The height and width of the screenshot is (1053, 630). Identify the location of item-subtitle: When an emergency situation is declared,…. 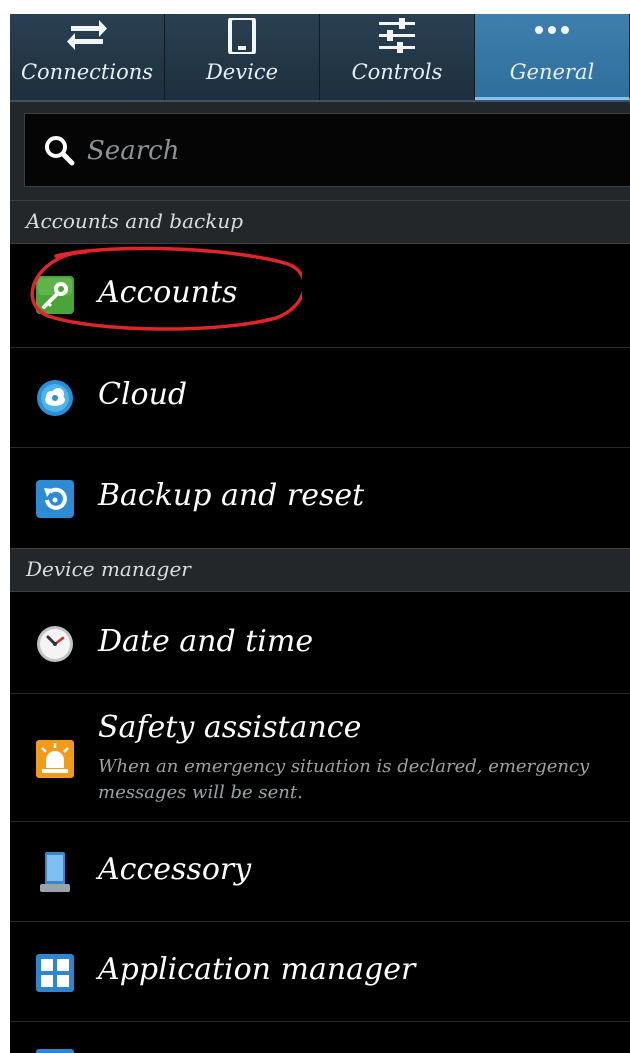
(344, 779).